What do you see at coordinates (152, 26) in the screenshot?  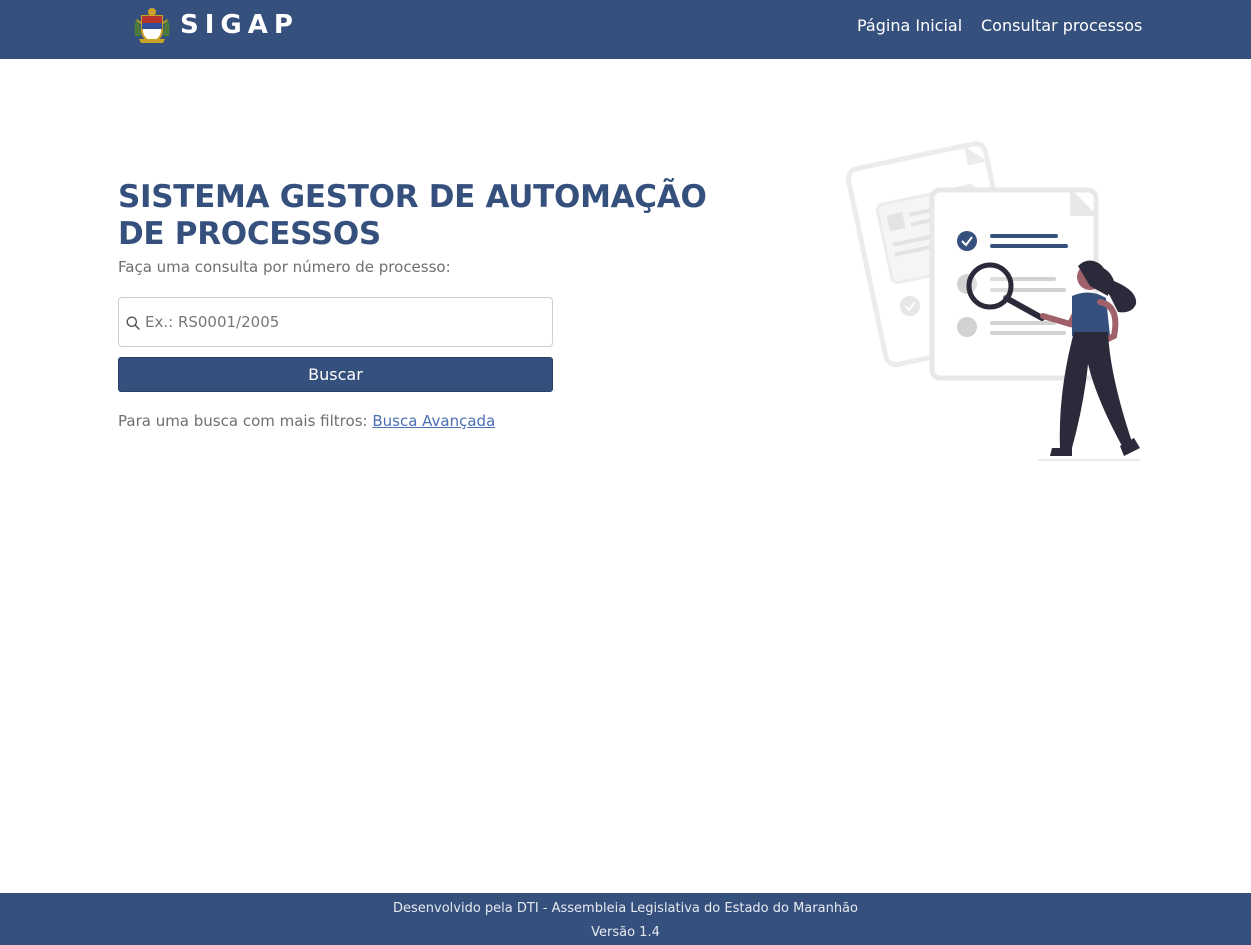 I see `state-coat-of-arms-icon` at bounding box center [152, 26].